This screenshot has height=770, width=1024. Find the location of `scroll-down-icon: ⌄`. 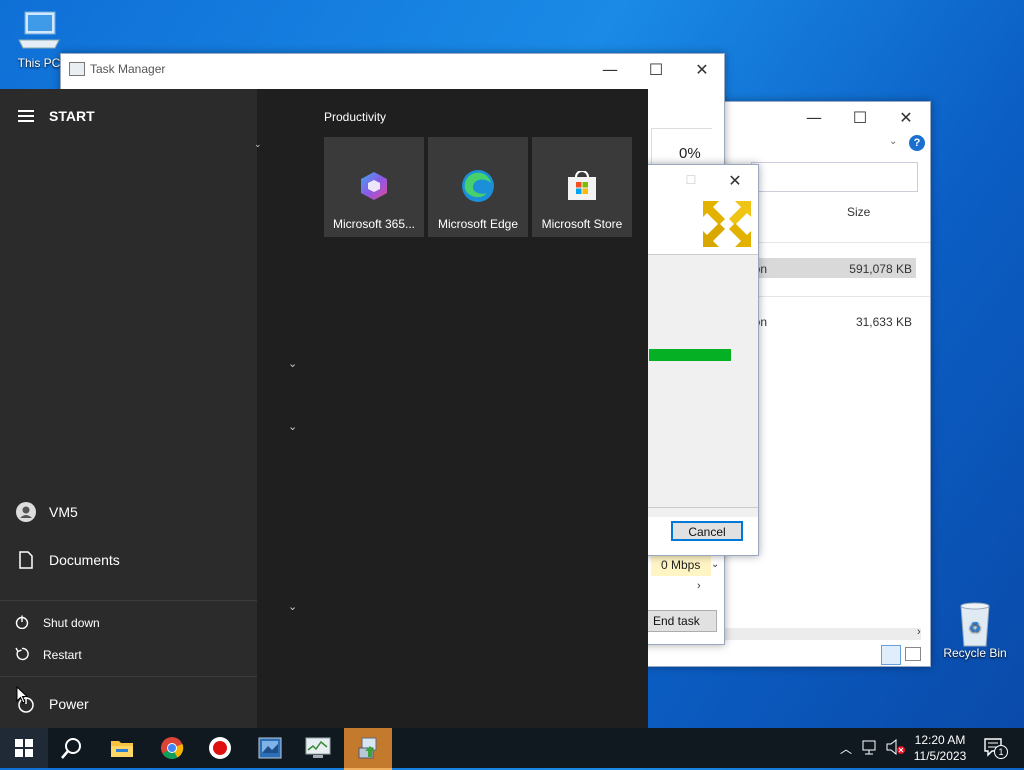

scroll-down-icon: ⌄ is located at coordinates (715, 564).